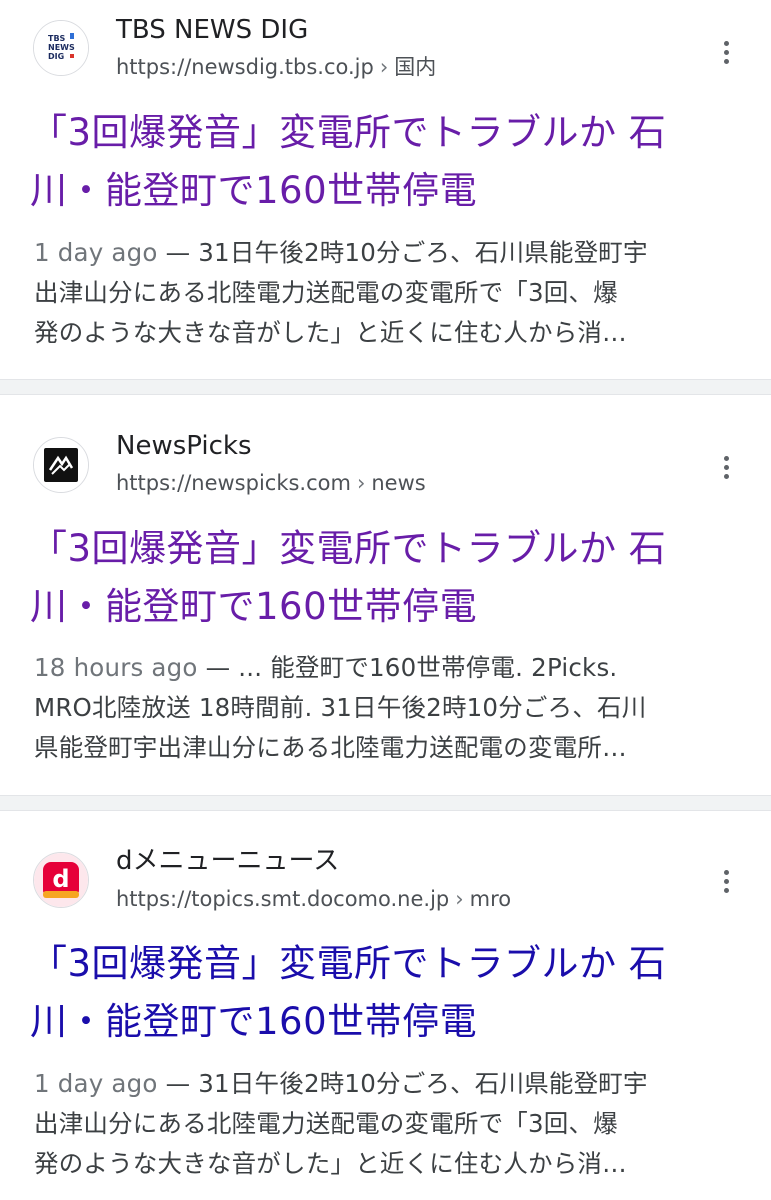 The height and width of the screenshot is (1200, 771). I want to click on site-url: https://newsdig.tbs.co.jp › 国内, so click(276, 67).